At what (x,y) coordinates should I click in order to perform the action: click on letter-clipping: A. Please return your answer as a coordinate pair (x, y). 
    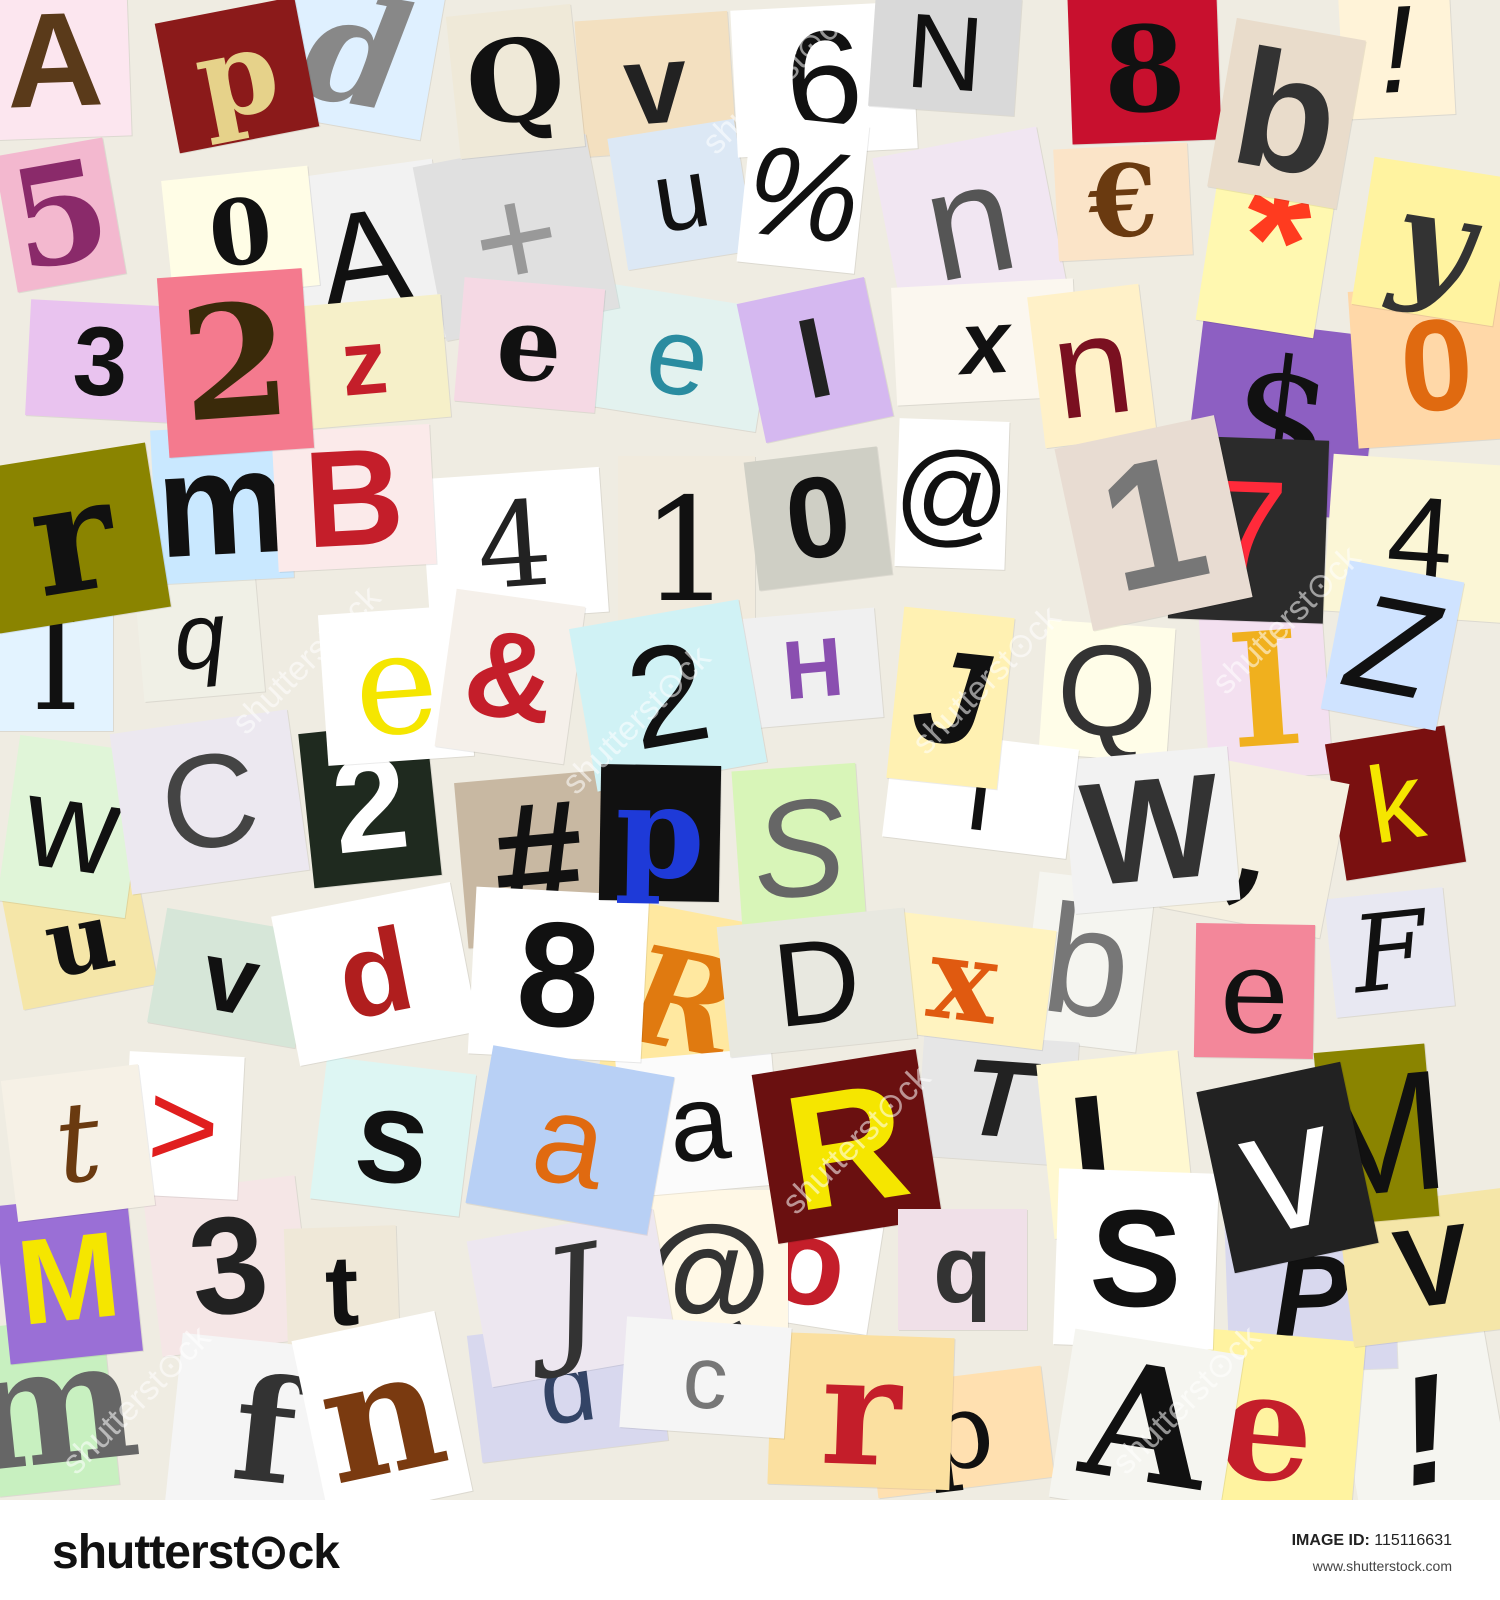
    Looking at the image, I should click on (66, 70).